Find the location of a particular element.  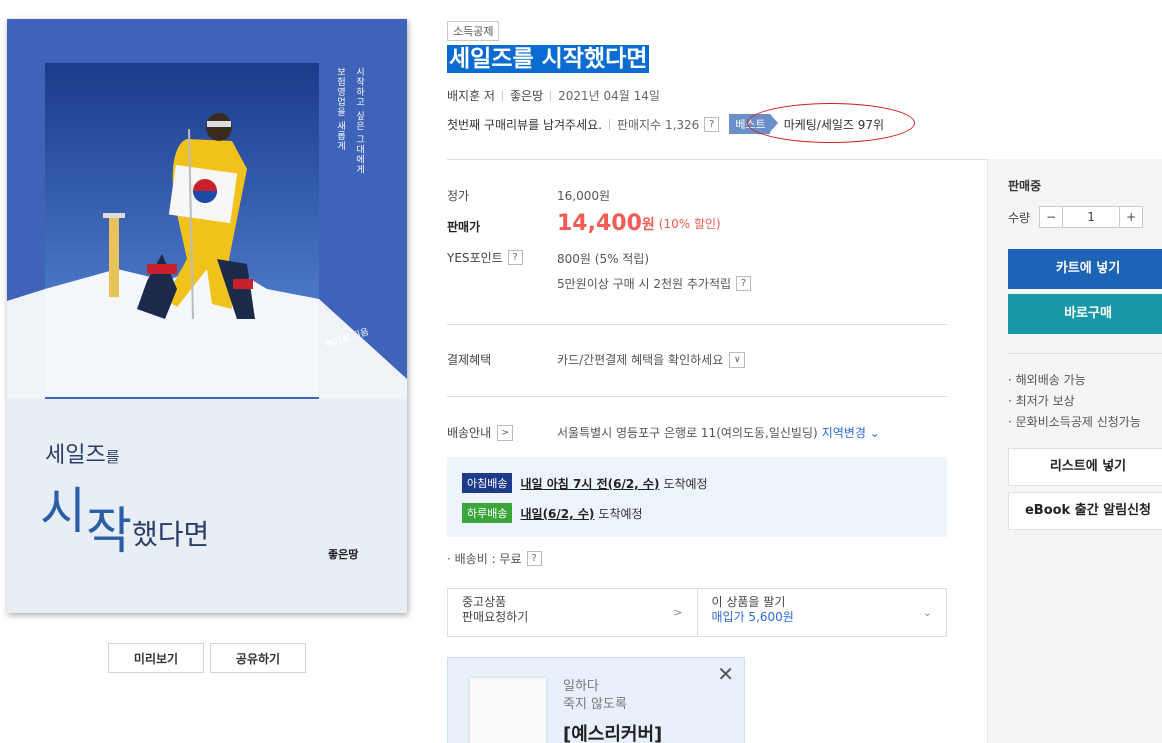

morning-delivery-suffix: 도착예정 is located at coordinates (685, 483).